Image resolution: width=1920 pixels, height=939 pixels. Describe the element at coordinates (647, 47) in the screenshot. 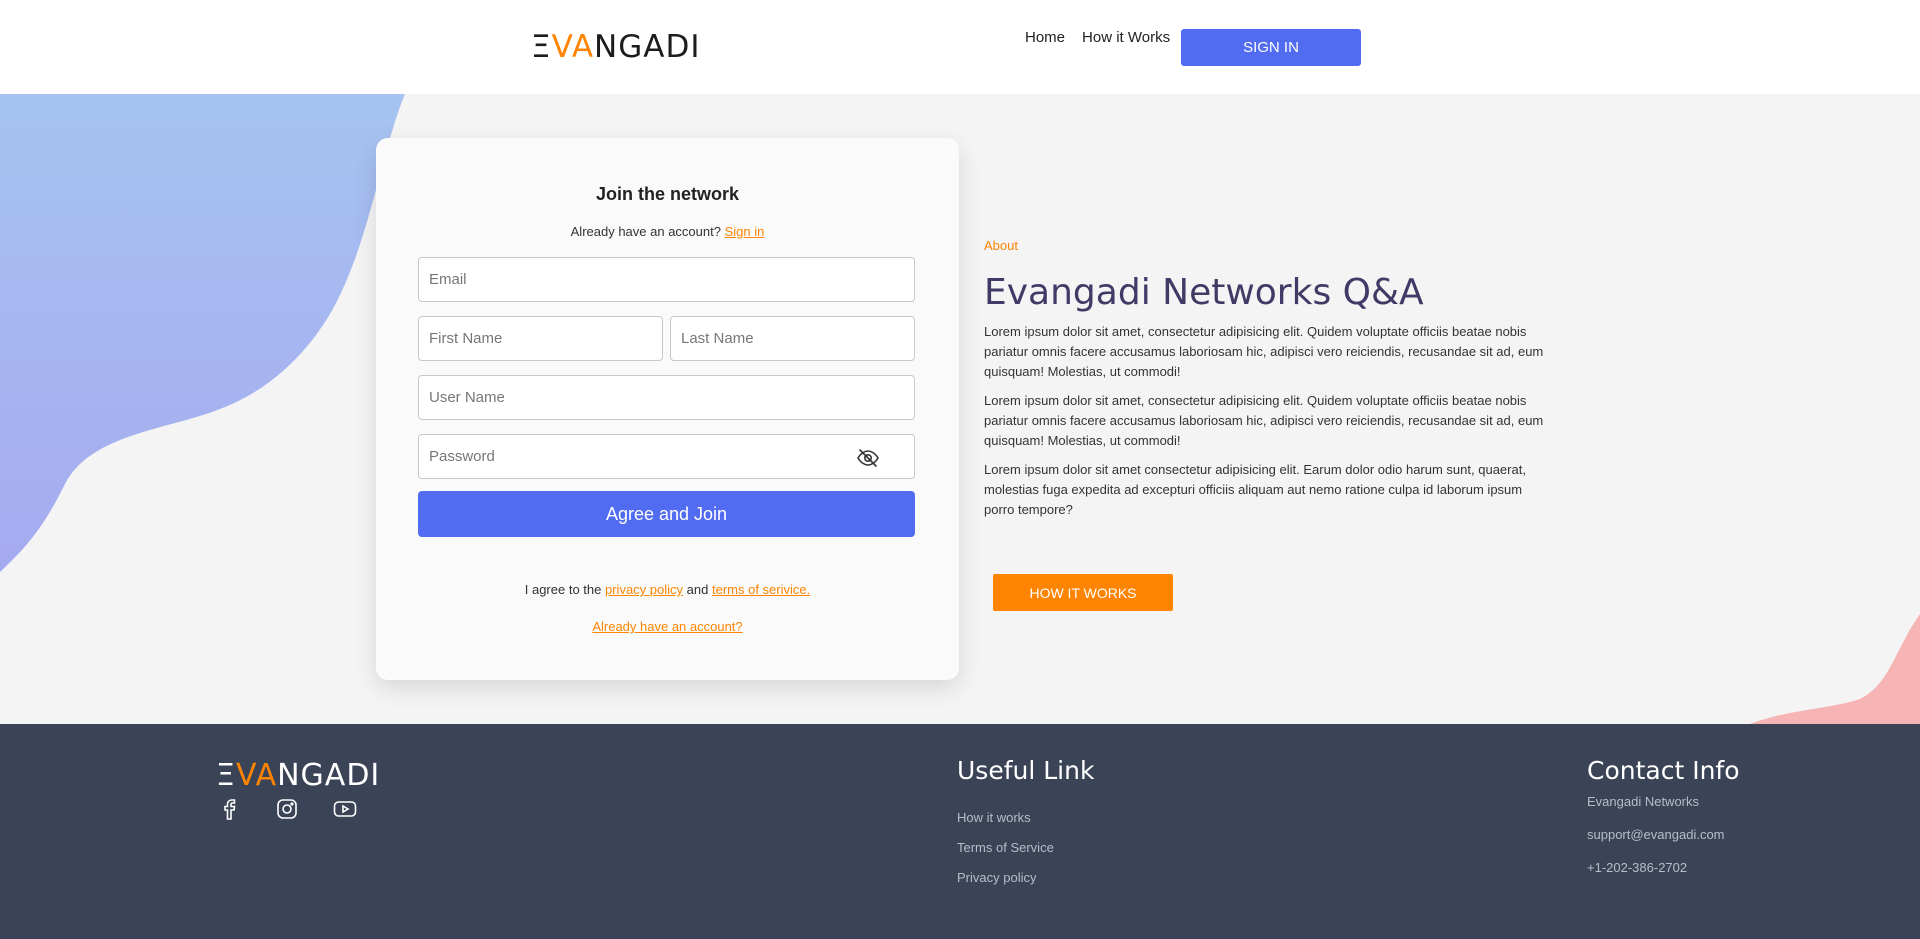

I see `logo-part-rest: NGADI` at that location.